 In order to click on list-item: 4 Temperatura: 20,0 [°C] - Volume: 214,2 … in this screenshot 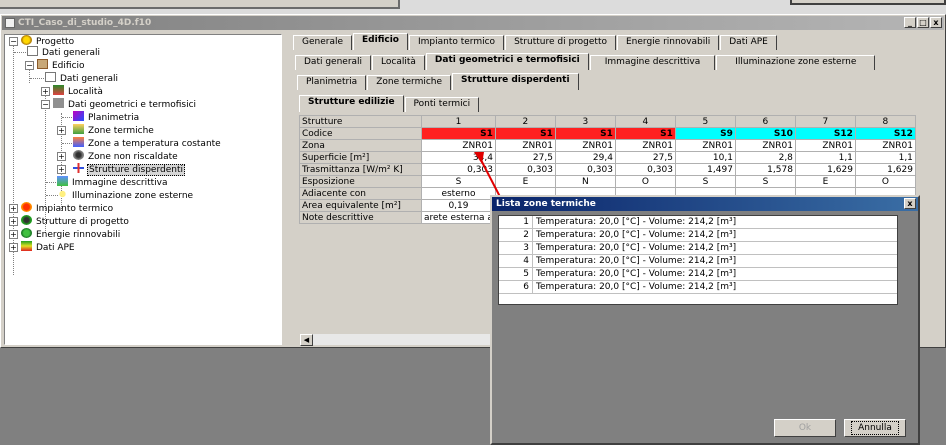, I will do `click(698, 261)`.